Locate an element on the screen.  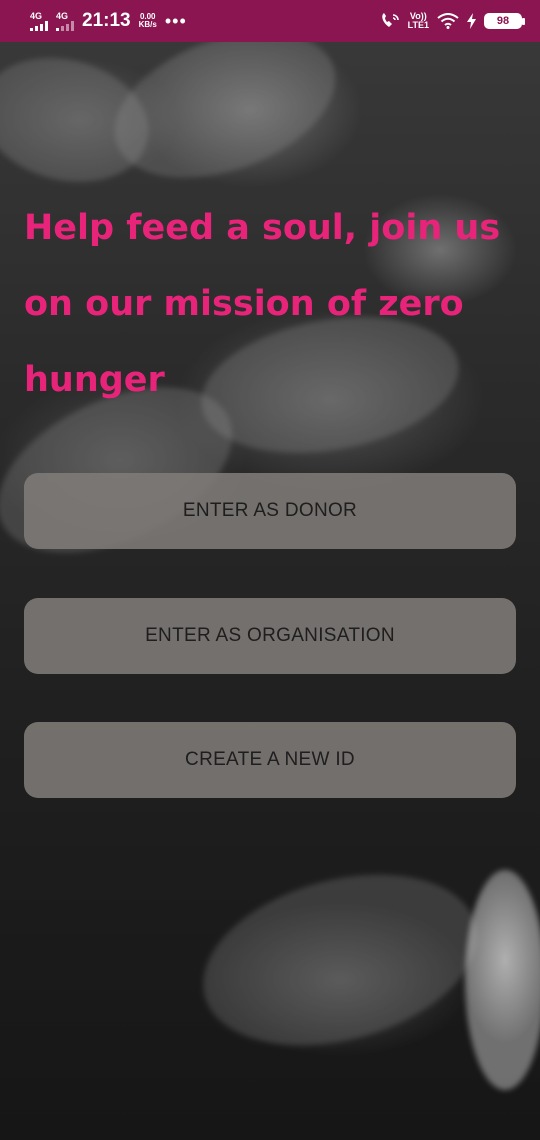
signal-bars-2-icon is located at coordinates (65, 25).